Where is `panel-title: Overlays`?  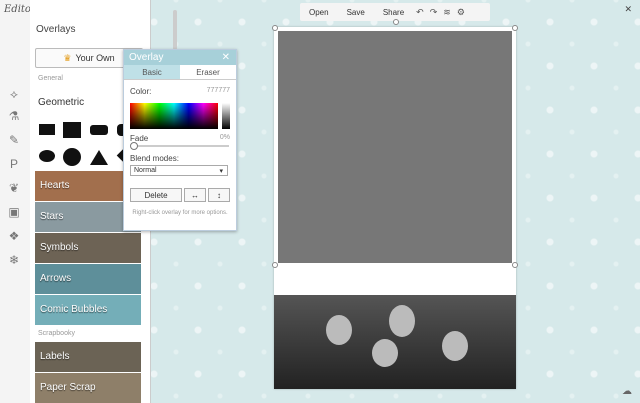 panel-title: Overlays is located at coordinates (56, 29).